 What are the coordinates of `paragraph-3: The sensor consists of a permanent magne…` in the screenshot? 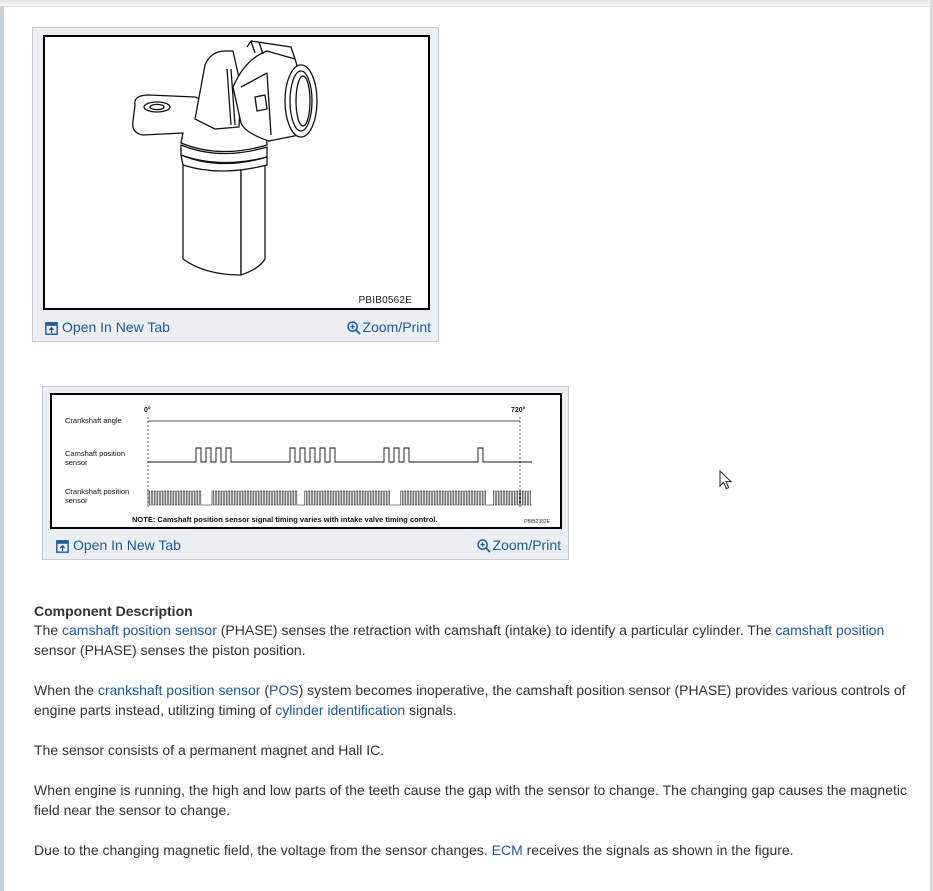 It's located at (209, 750).